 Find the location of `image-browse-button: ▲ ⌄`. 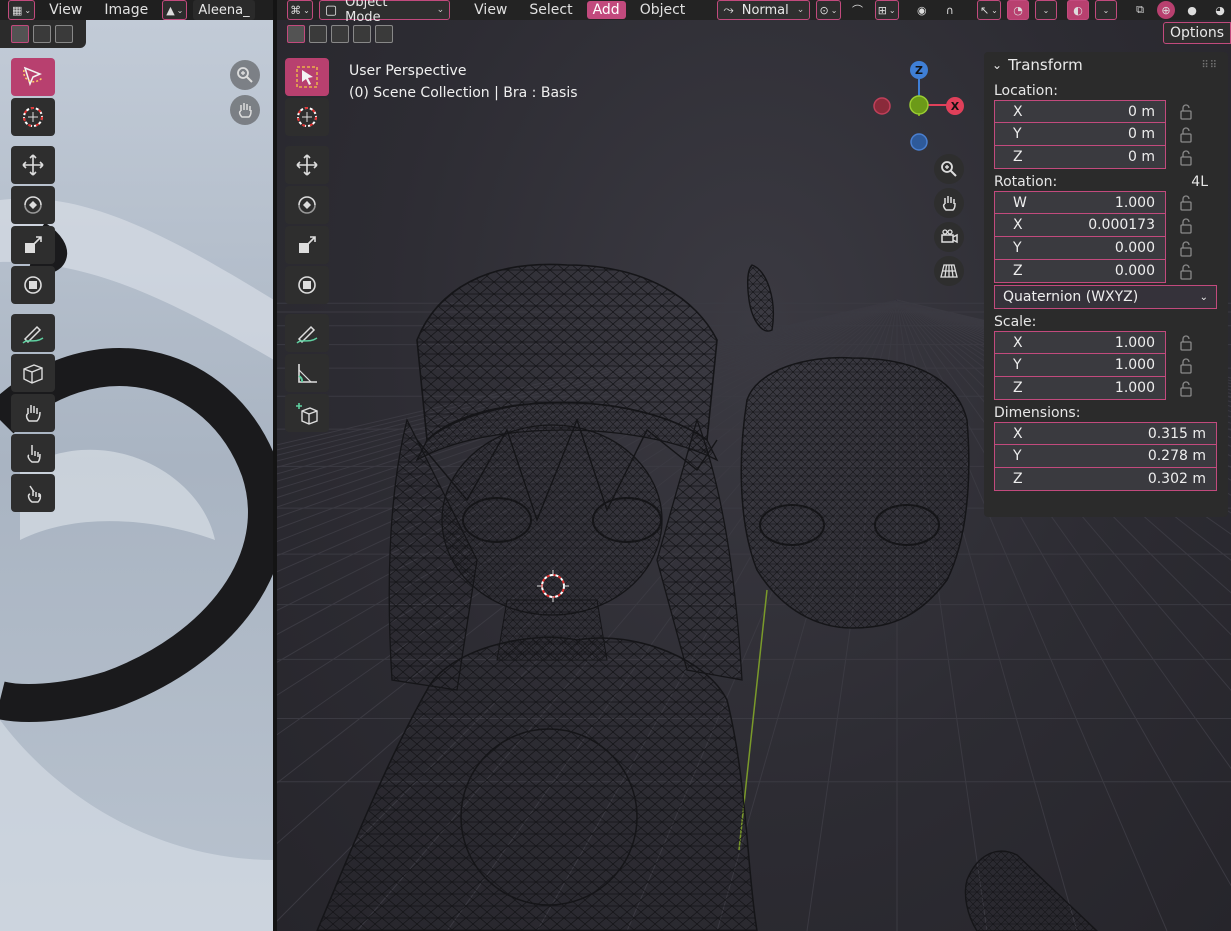

image-browse-button: ▲ ⌄ is located at coordinates (175, 10).